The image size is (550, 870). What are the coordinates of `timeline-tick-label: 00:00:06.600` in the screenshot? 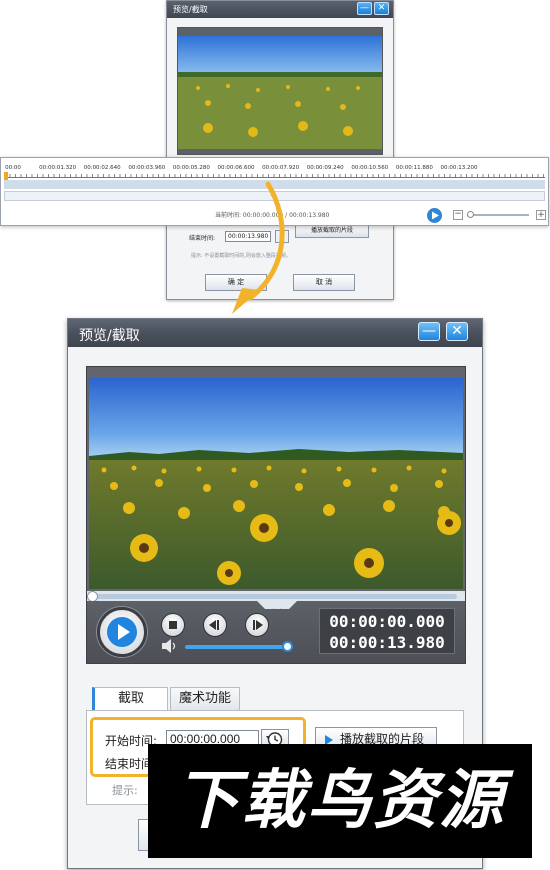 It's located at (236, 168).